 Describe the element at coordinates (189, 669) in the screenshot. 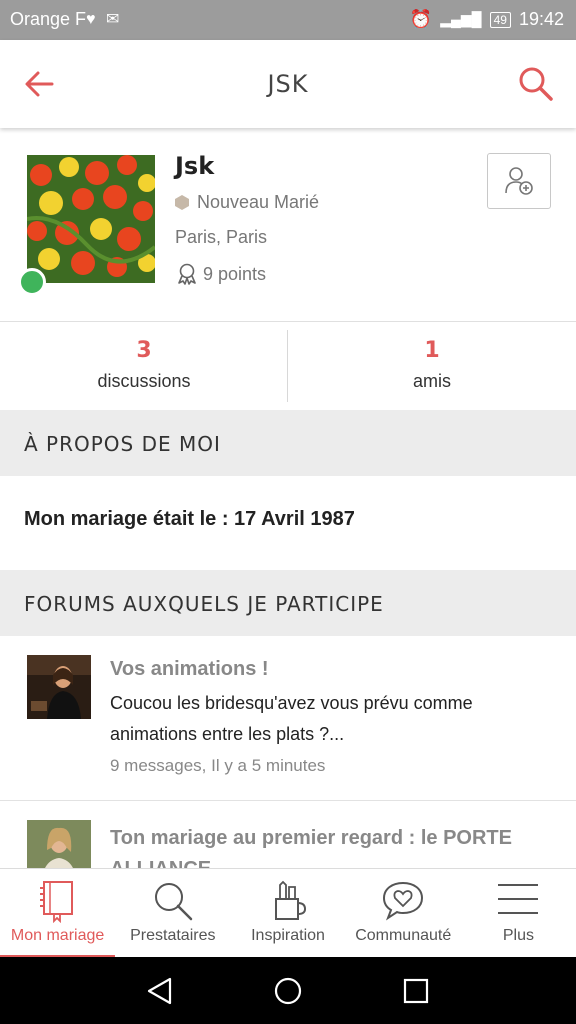

I see `forum-title: Vos animations !` at that location.